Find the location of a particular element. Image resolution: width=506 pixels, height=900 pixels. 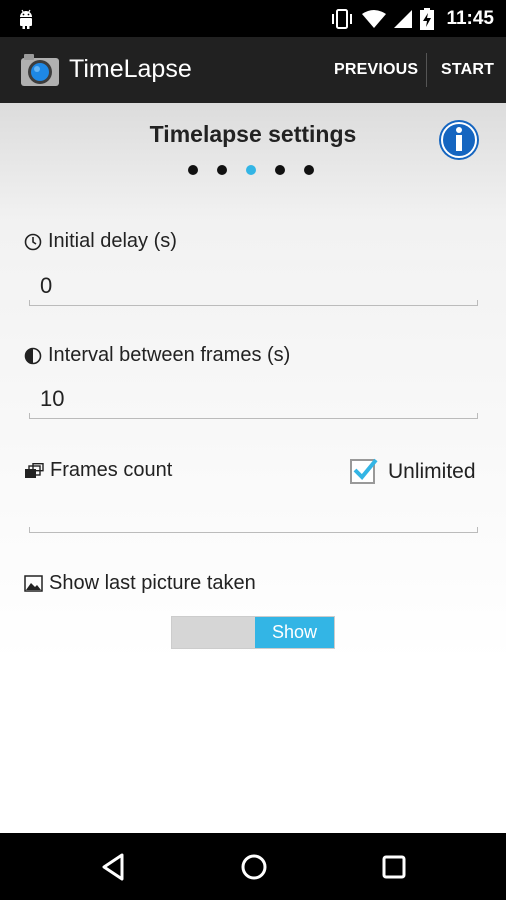

interval-input: 10 is located at coordinates (52, 399).